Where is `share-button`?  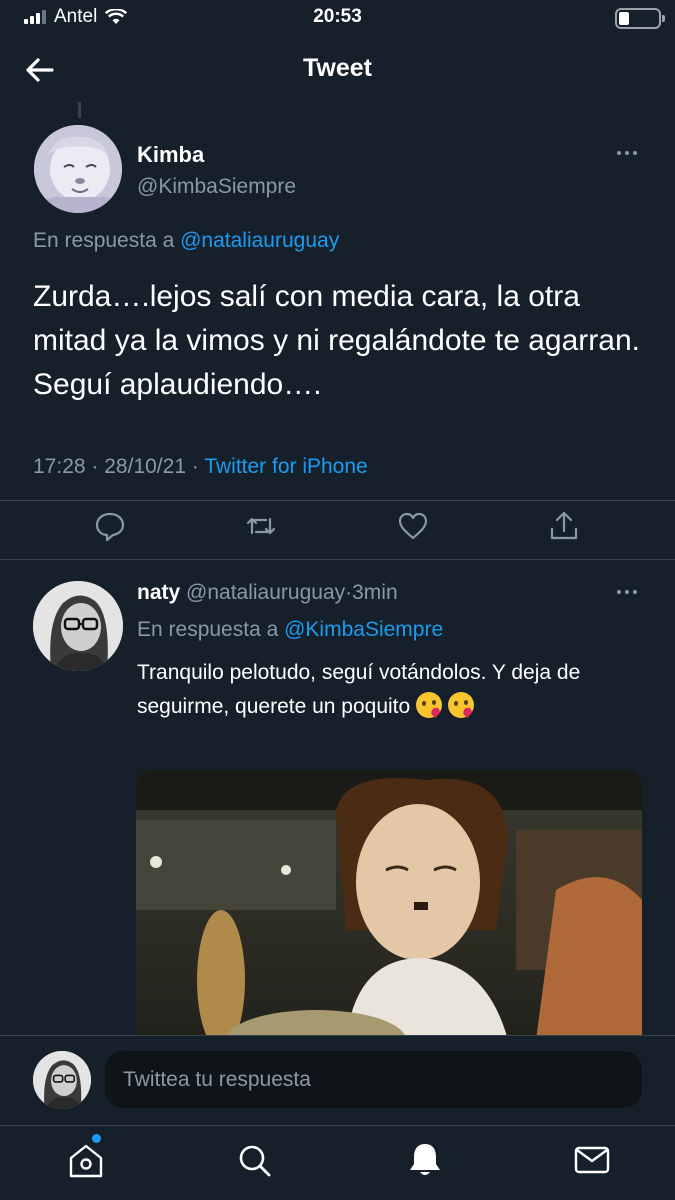 share-button is located at coordinates (564, 526).